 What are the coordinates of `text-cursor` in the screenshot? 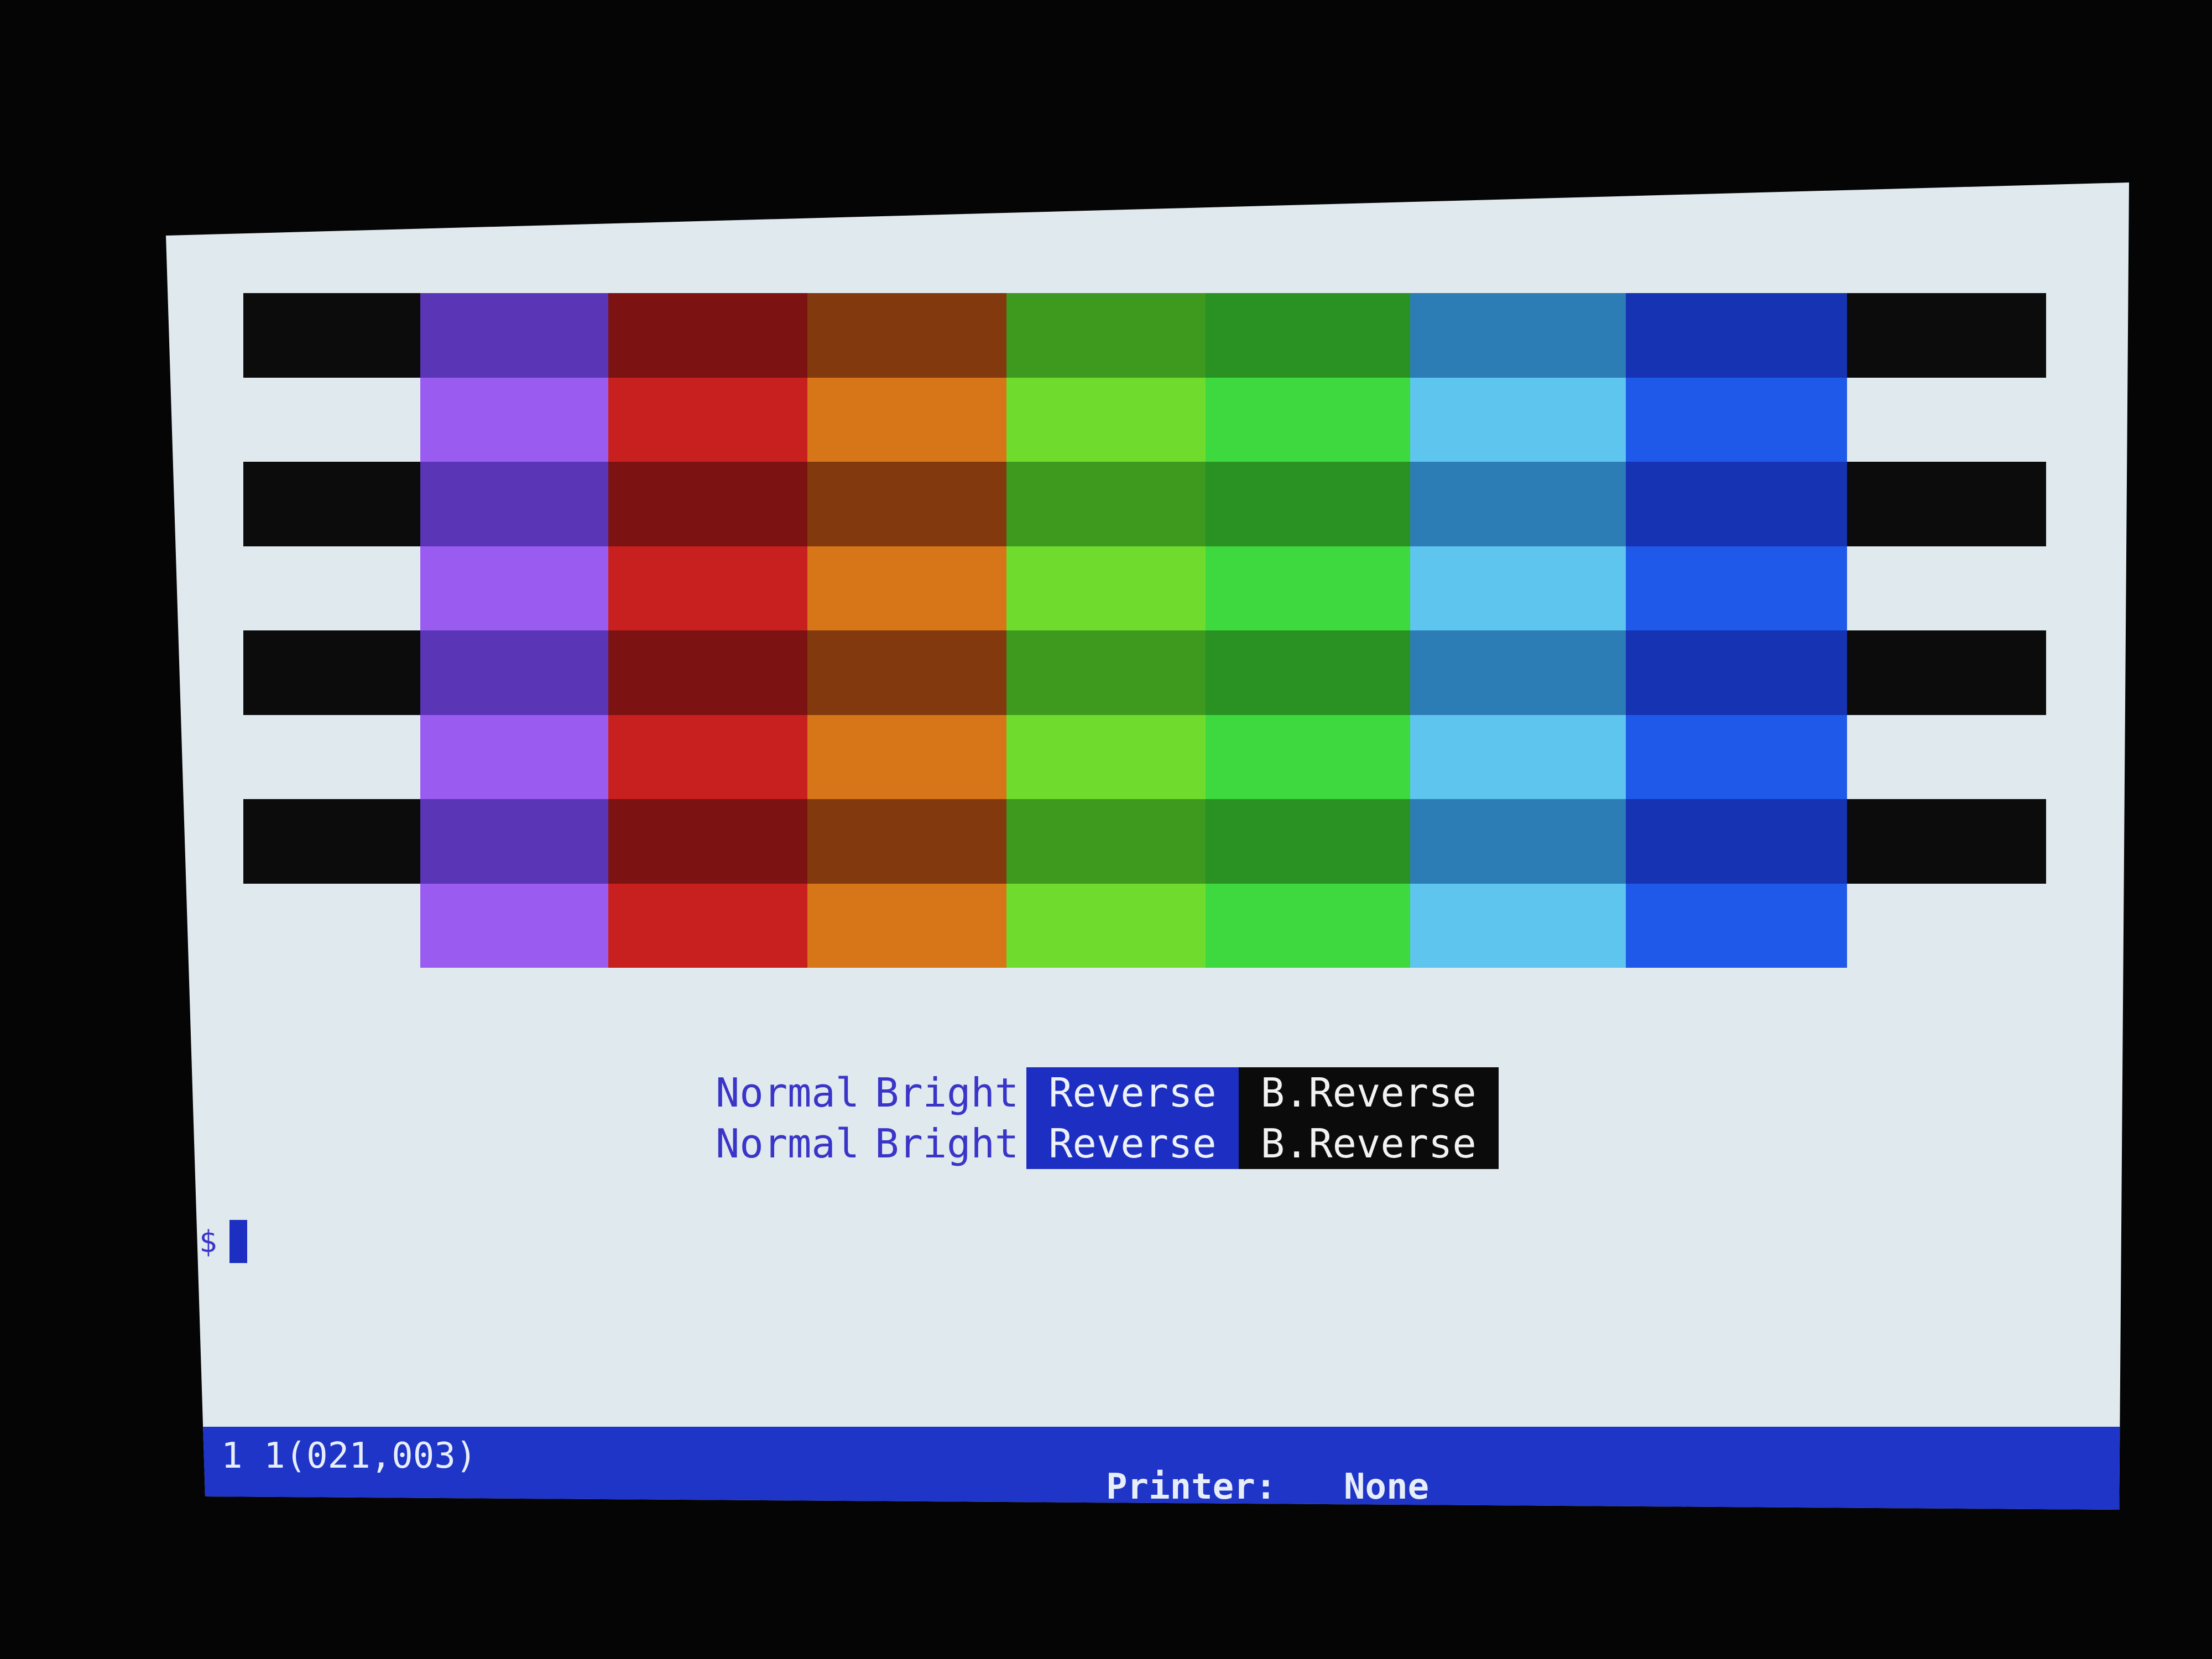 It's located at (238, 1241).